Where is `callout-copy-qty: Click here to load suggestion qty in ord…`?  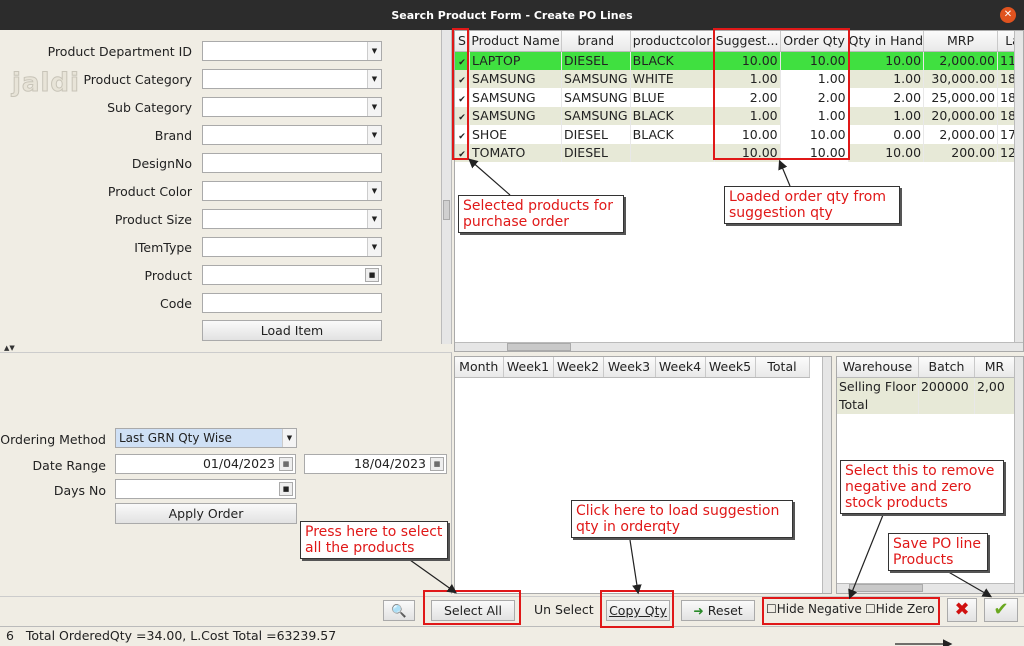 callout-copy-qty: Click here to load suggestion qty in ord… is located at coordinates (682, 519).